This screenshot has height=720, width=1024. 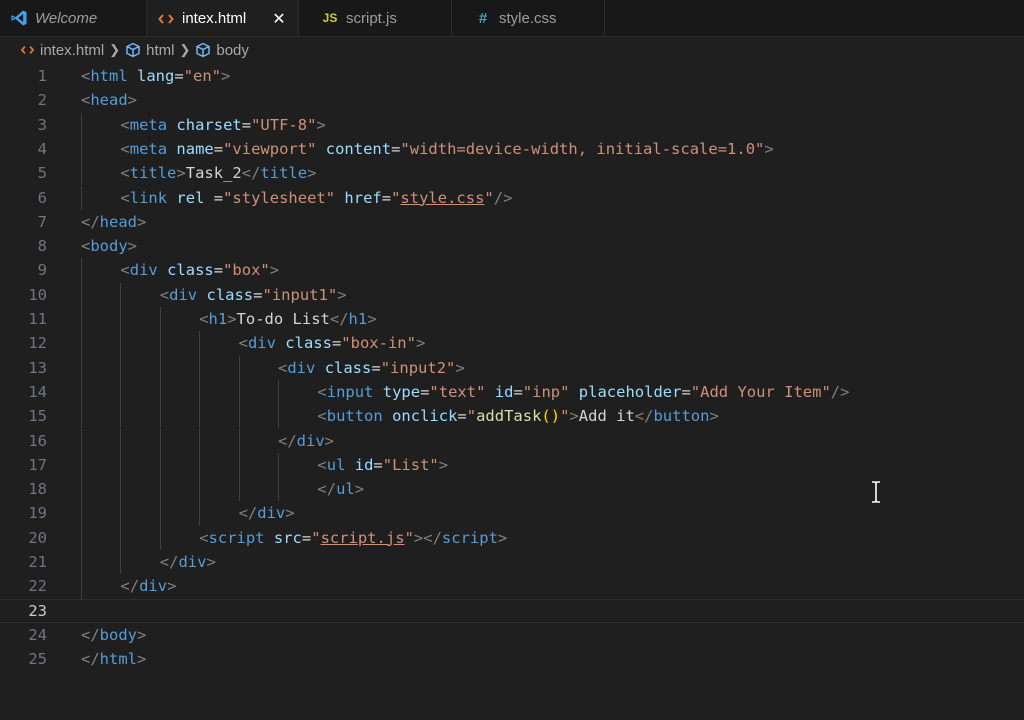 I want to click on attribute-name: class, so click(x=190, y=270).